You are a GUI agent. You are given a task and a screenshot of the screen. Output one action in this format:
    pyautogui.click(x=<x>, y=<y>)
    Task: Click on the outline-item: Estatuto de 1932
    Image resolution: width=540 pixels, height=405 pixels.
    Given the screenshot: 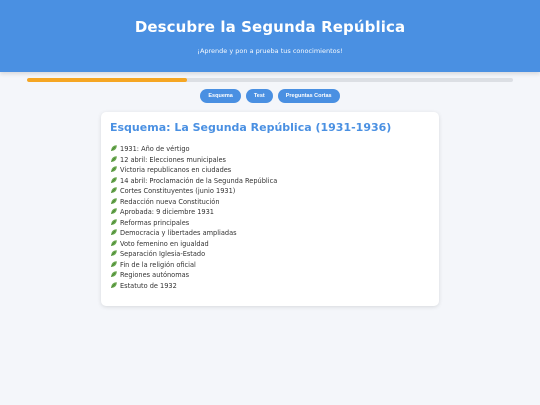 What is the action you would take?
    pyautogui.click(x=193, y=286)
    